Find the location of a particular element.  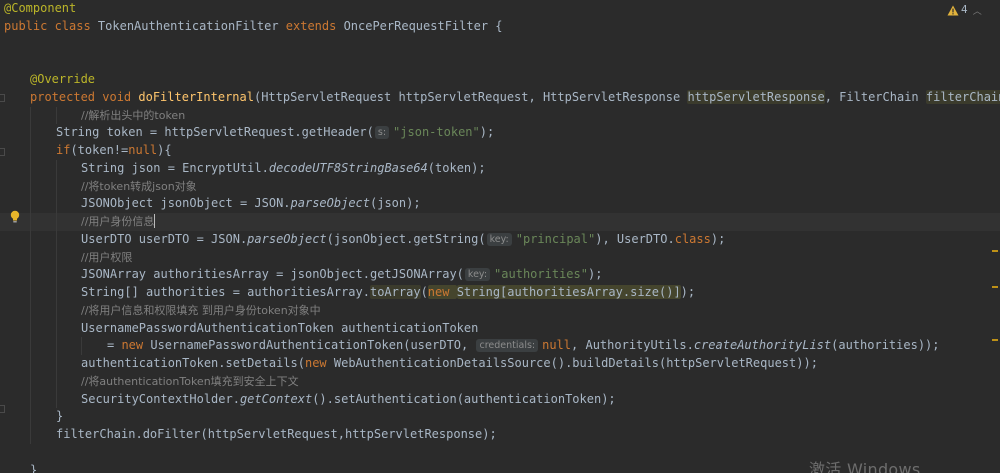

chevron-up-icon: ︿ is located at coordinates (977, 10).